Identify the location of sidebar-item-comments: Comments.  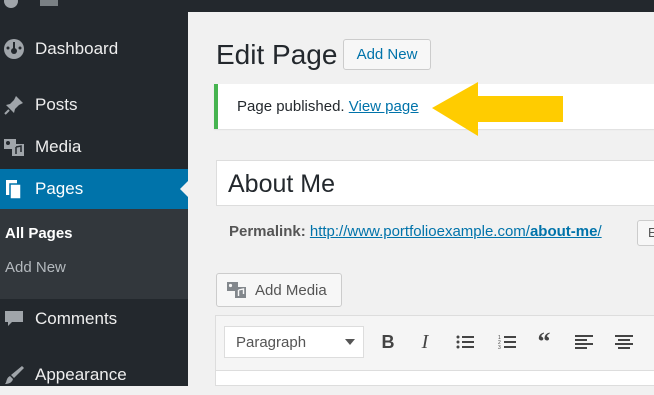
(94, 319).